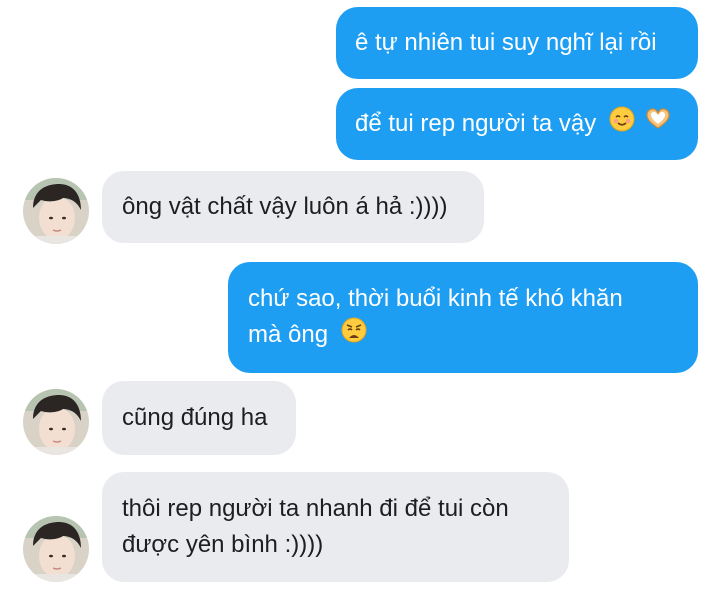  Describe the element at coordinates (288, 334) in the screenshot. I see `message-text: mà ông` at that location.